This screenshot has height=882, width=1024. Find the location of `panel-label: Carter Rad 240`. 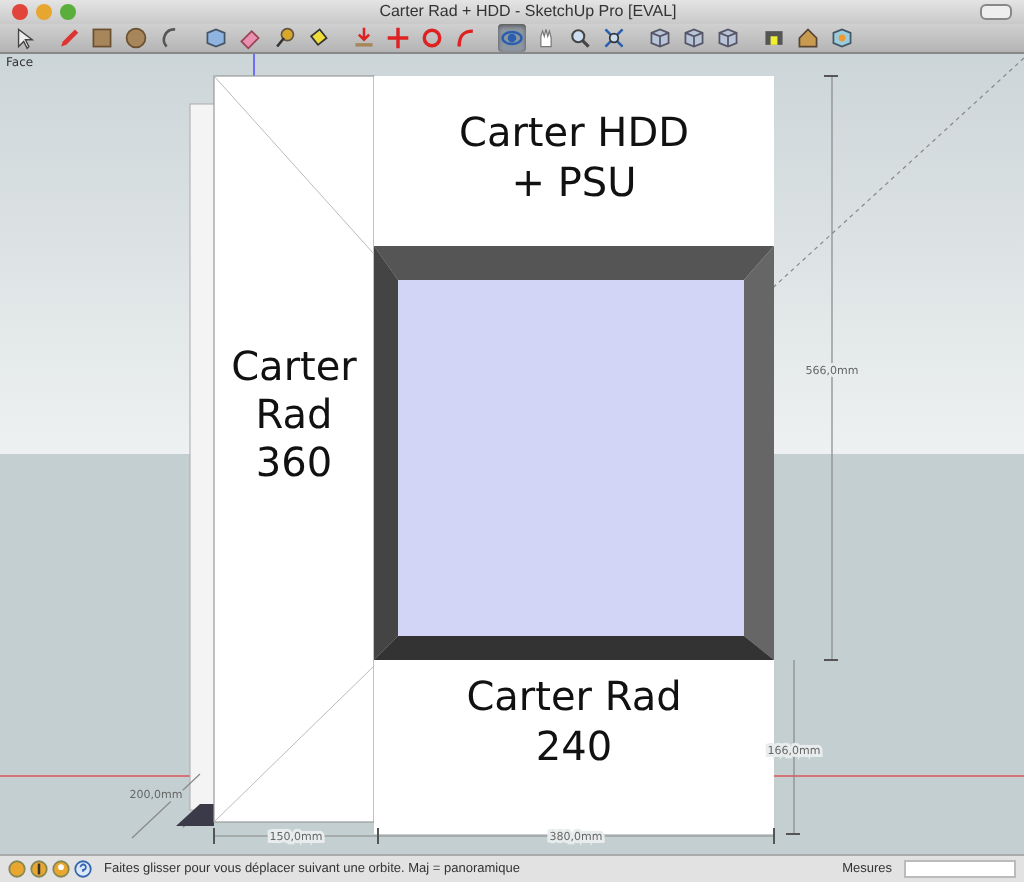

panel-label: Carter Rad 240 is located at coordinates (574, 721).